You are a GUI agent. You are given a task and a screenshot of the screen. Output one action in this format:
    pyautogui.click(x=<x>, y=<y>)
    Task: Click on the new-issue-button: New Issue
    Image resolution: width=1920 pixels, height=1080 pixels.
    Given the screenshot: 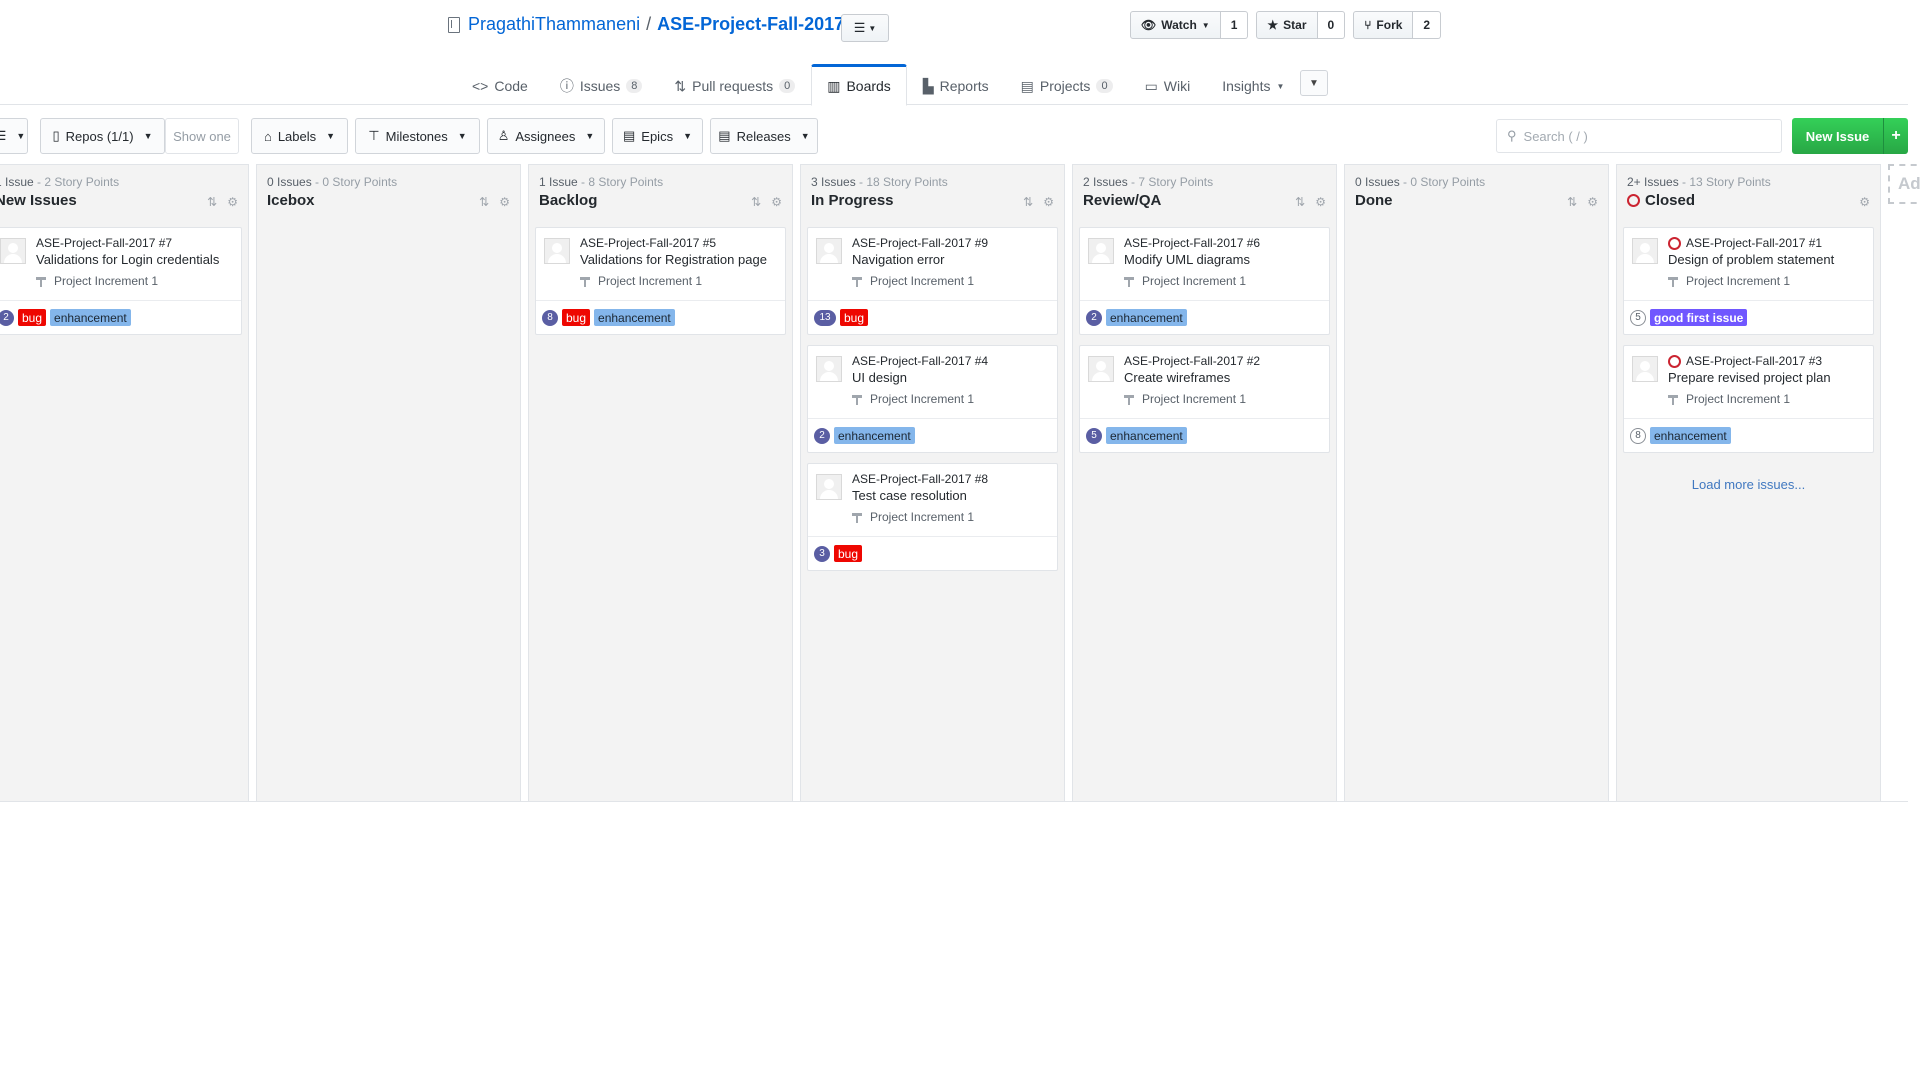 What is the action you would take?
    pyautogui.click(x=1838, y=136)
    